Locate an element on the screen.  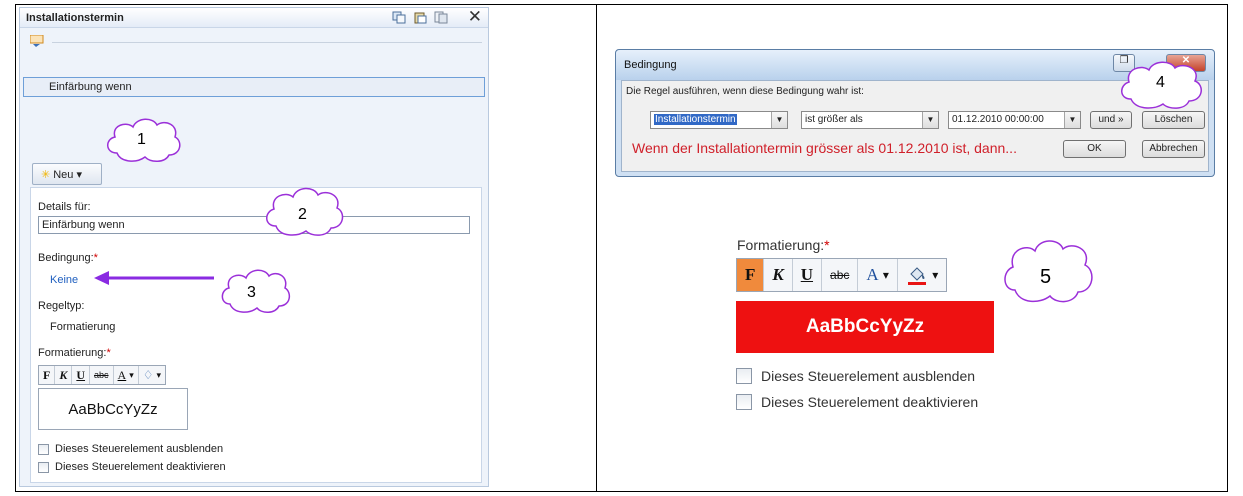
disable-control-row: Dieses Steuerelement deaktivieren is located at coordinates (132, 467).